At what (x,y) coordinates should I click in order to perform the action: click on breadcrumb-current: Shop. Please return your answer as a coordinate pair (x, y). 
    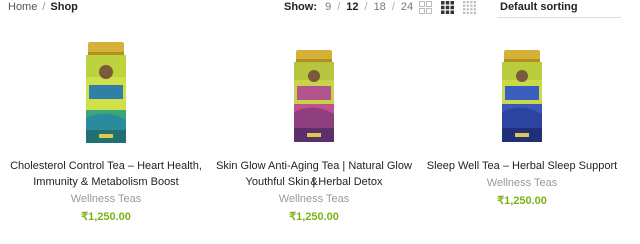
    Looking at the image, I should click on (64, 7).